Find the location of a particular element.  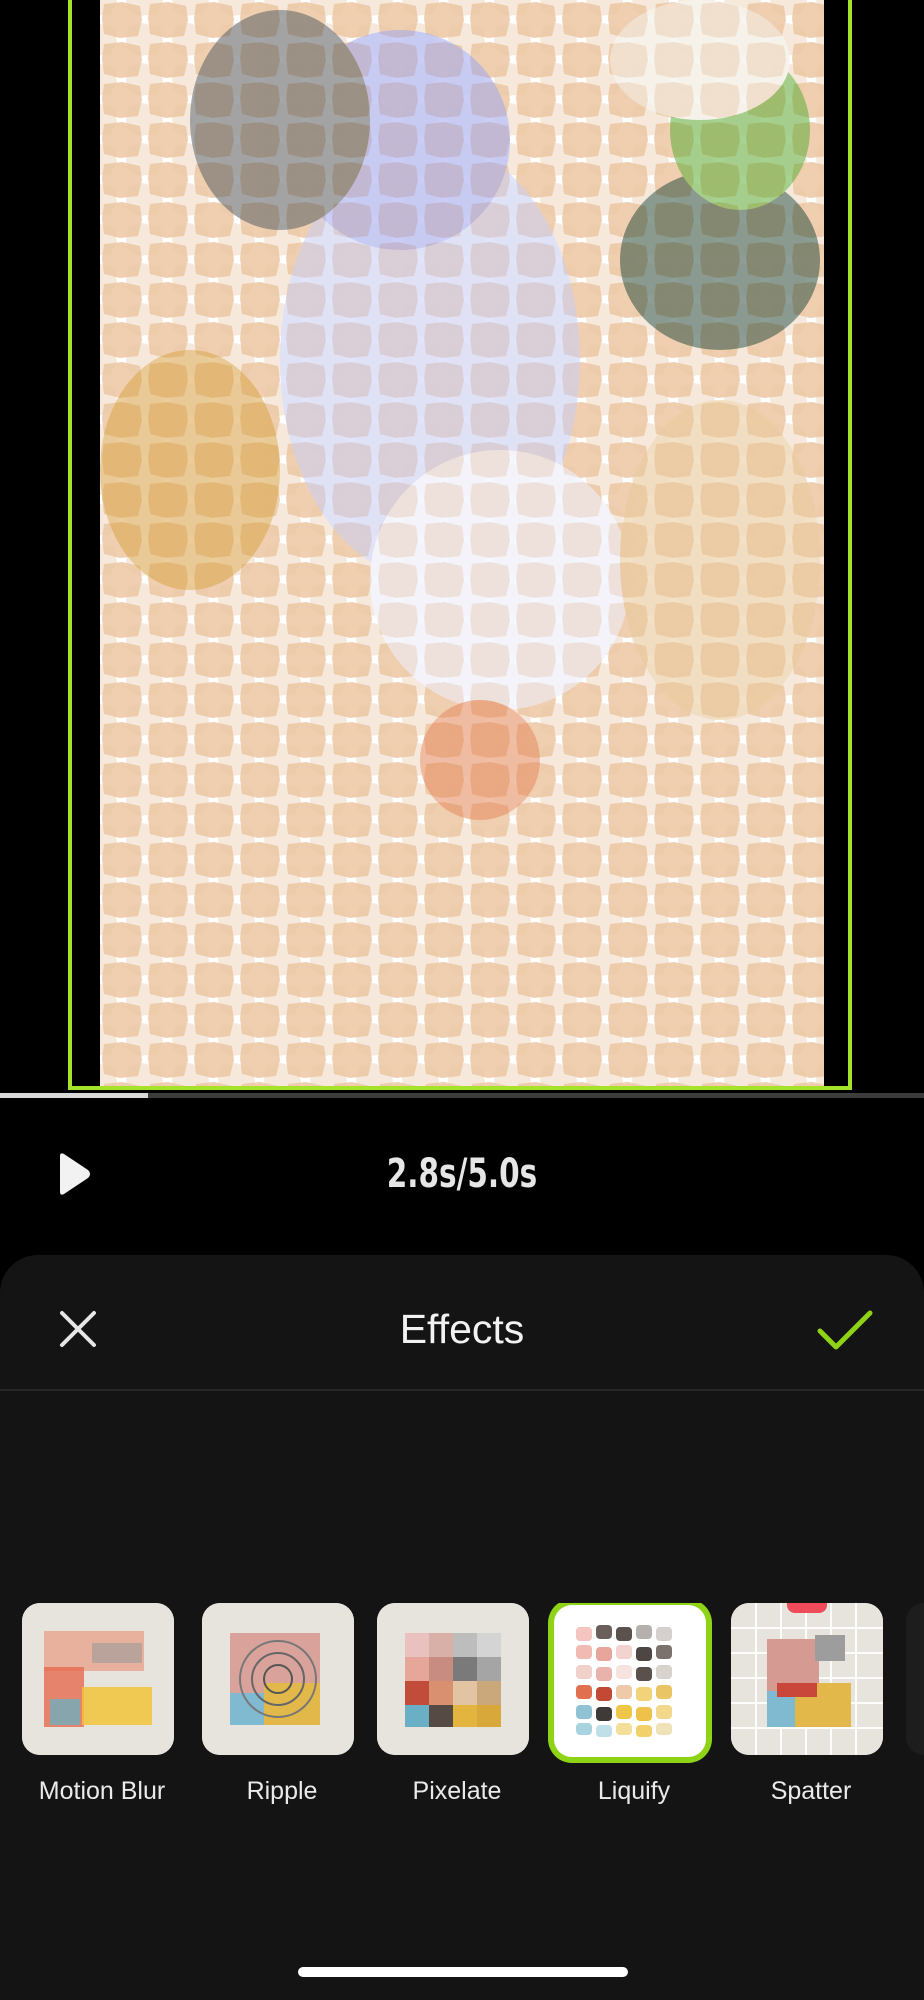

premium-badge is located at coordinates (807, 1608).